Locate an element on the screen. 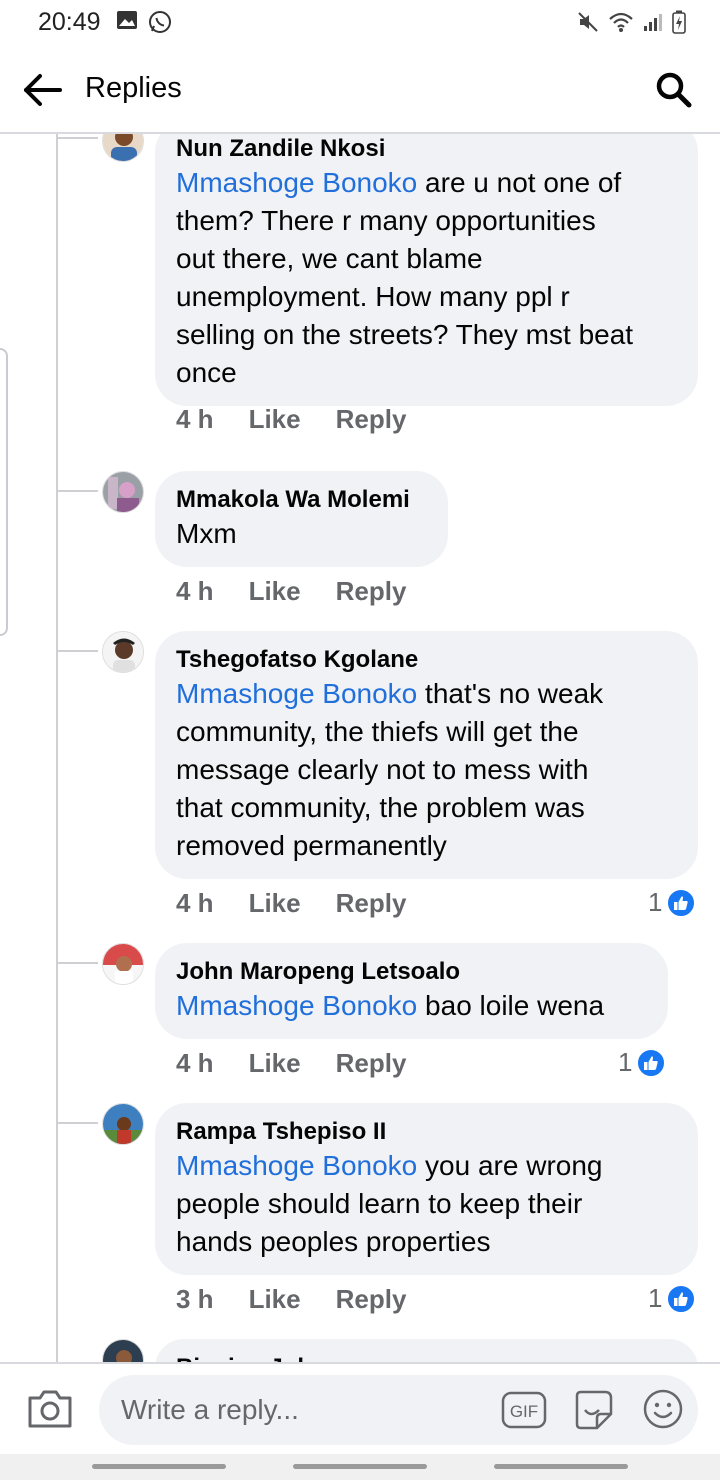 The image size is (720, 1480). comment-actions: 3 h Like Reply is located at coordinates (308, 1299).